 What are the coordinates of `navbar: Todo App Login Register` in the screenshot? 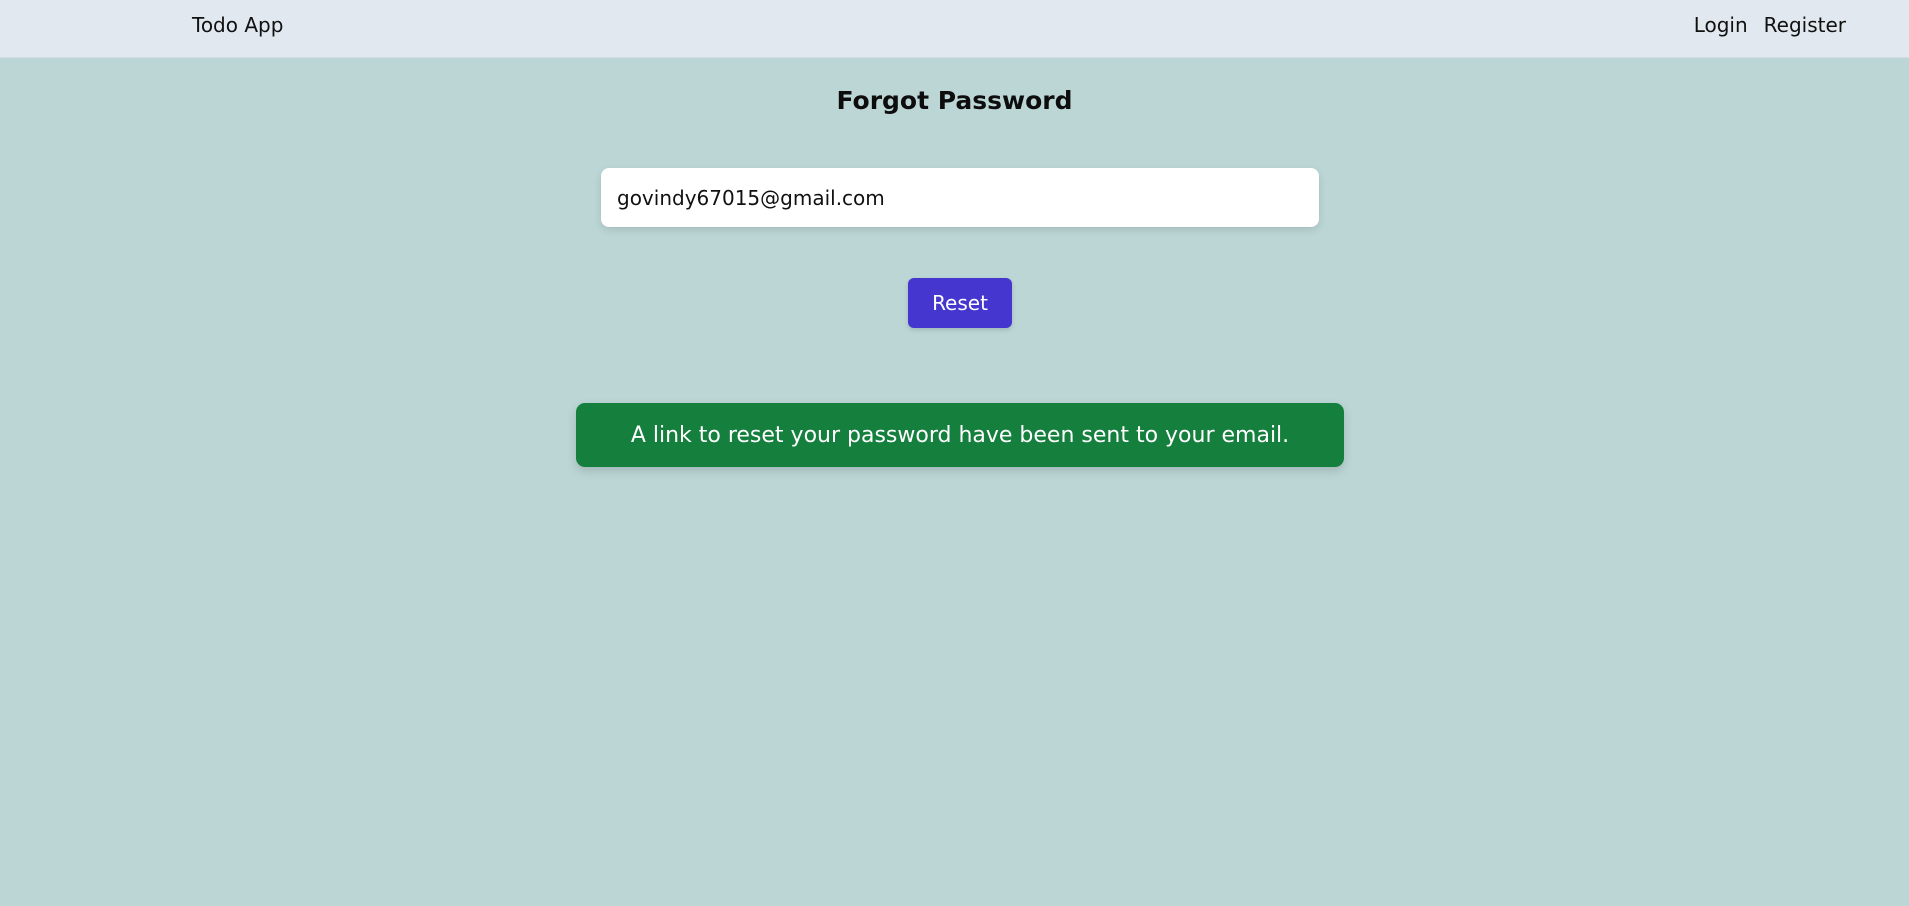 It's located at (954, 29).